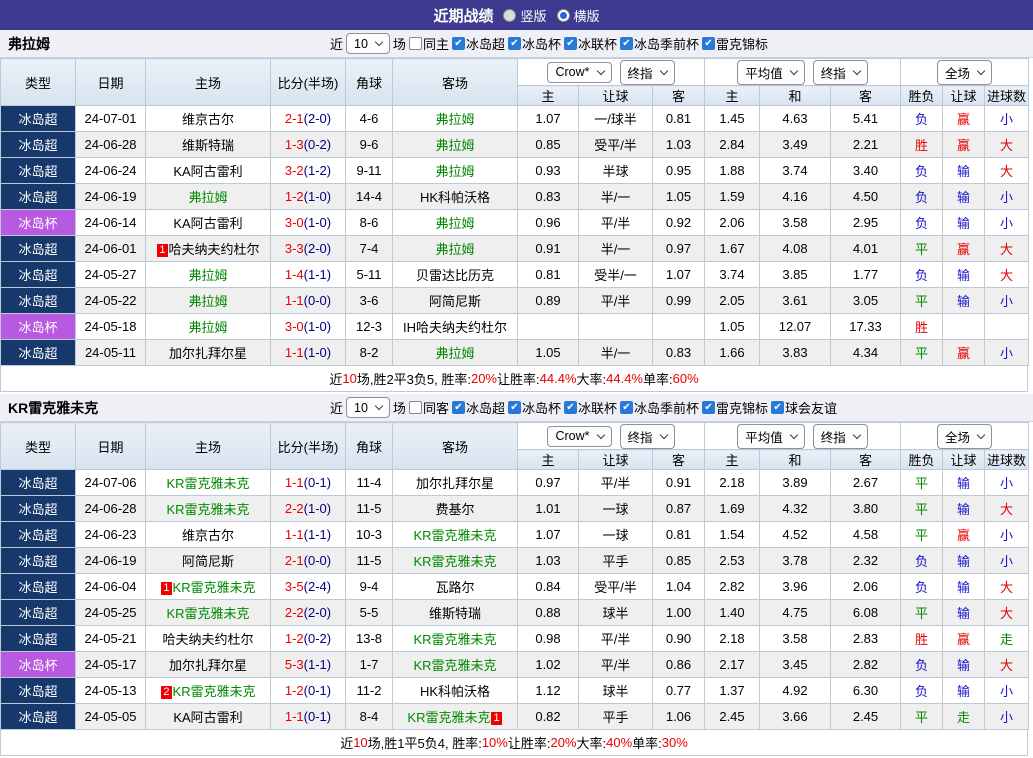 The width and height of the screenshot is (1033, 758). I want to click on result-cell: 输, so click(963, 300).